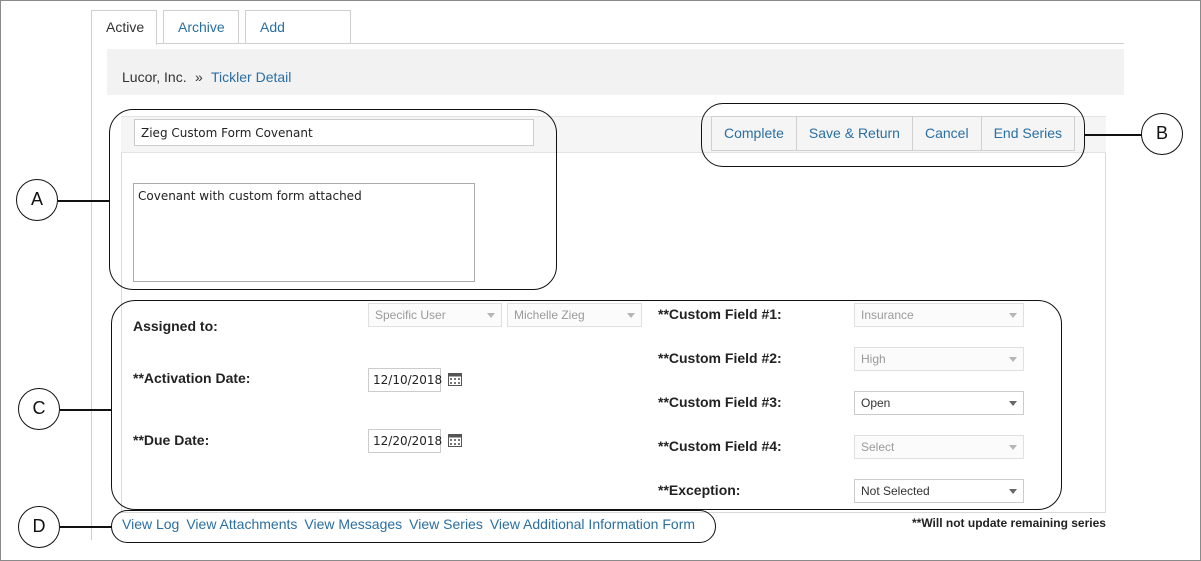  What do you see at coordinates (86, 527) in the screenshot?
I see `callout-d-leader` at bounding box center [86, 527].